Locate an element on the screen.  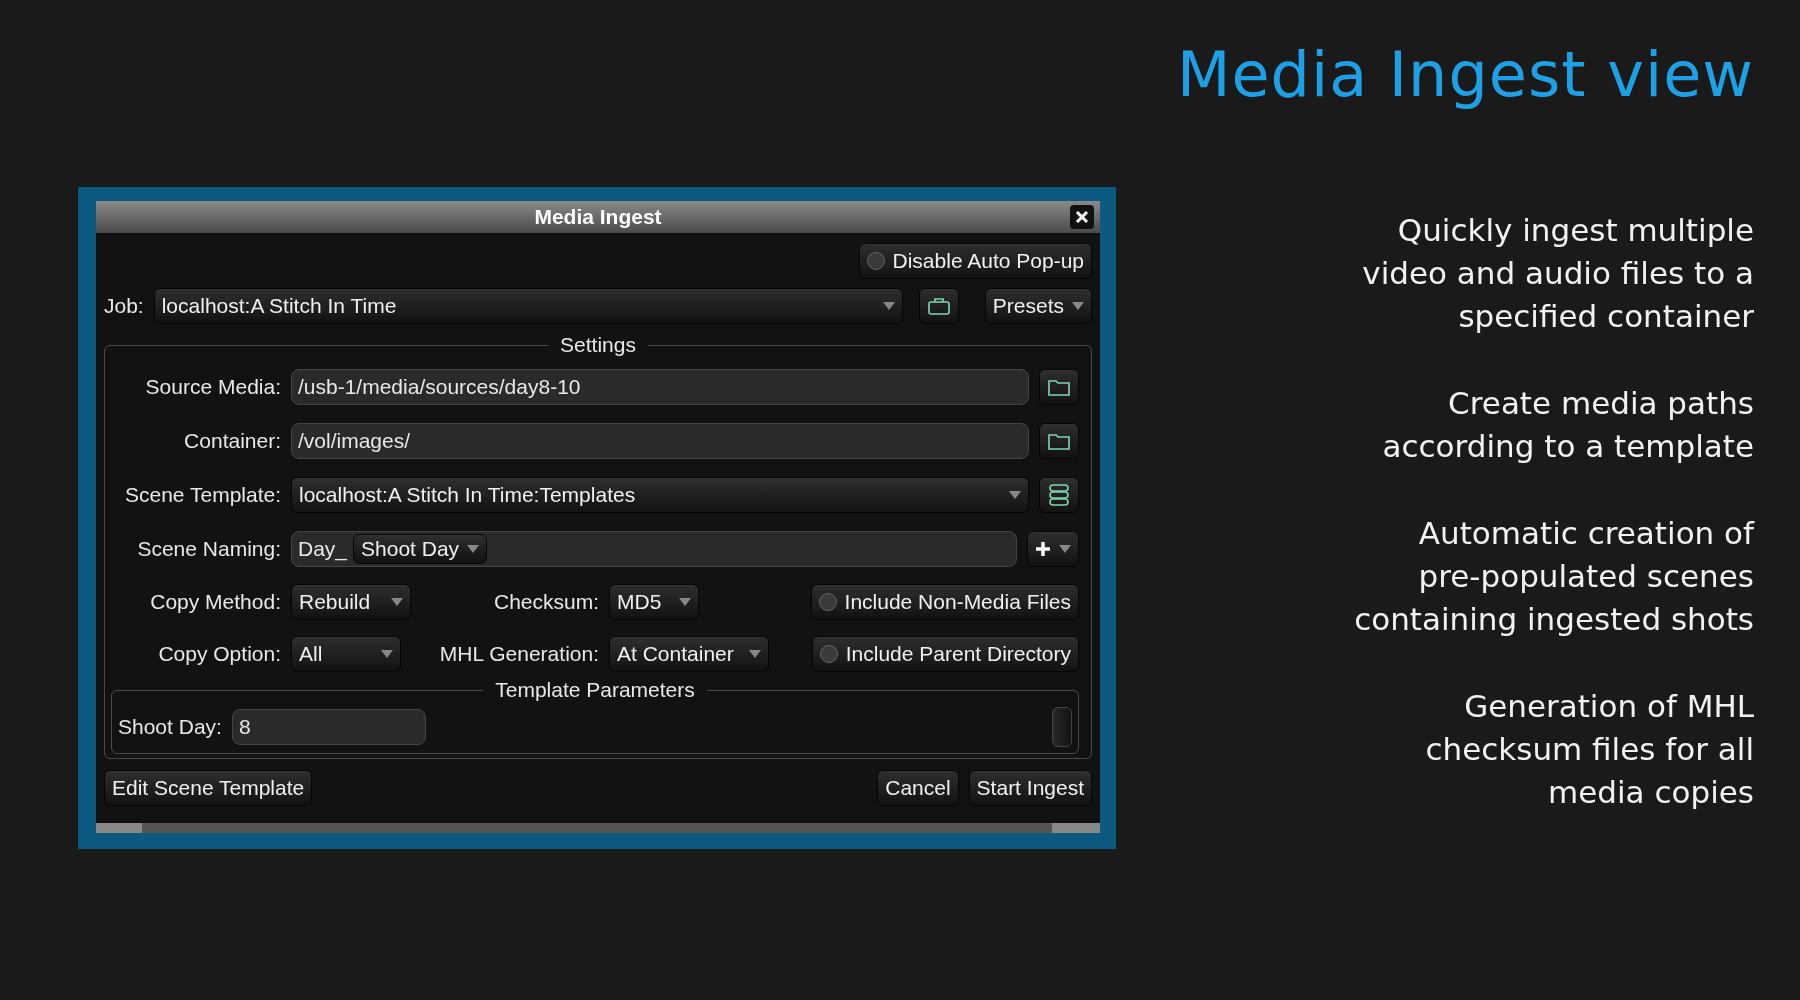
include-toggle: Include Non-Media Files is located at coordinates (944, 602).